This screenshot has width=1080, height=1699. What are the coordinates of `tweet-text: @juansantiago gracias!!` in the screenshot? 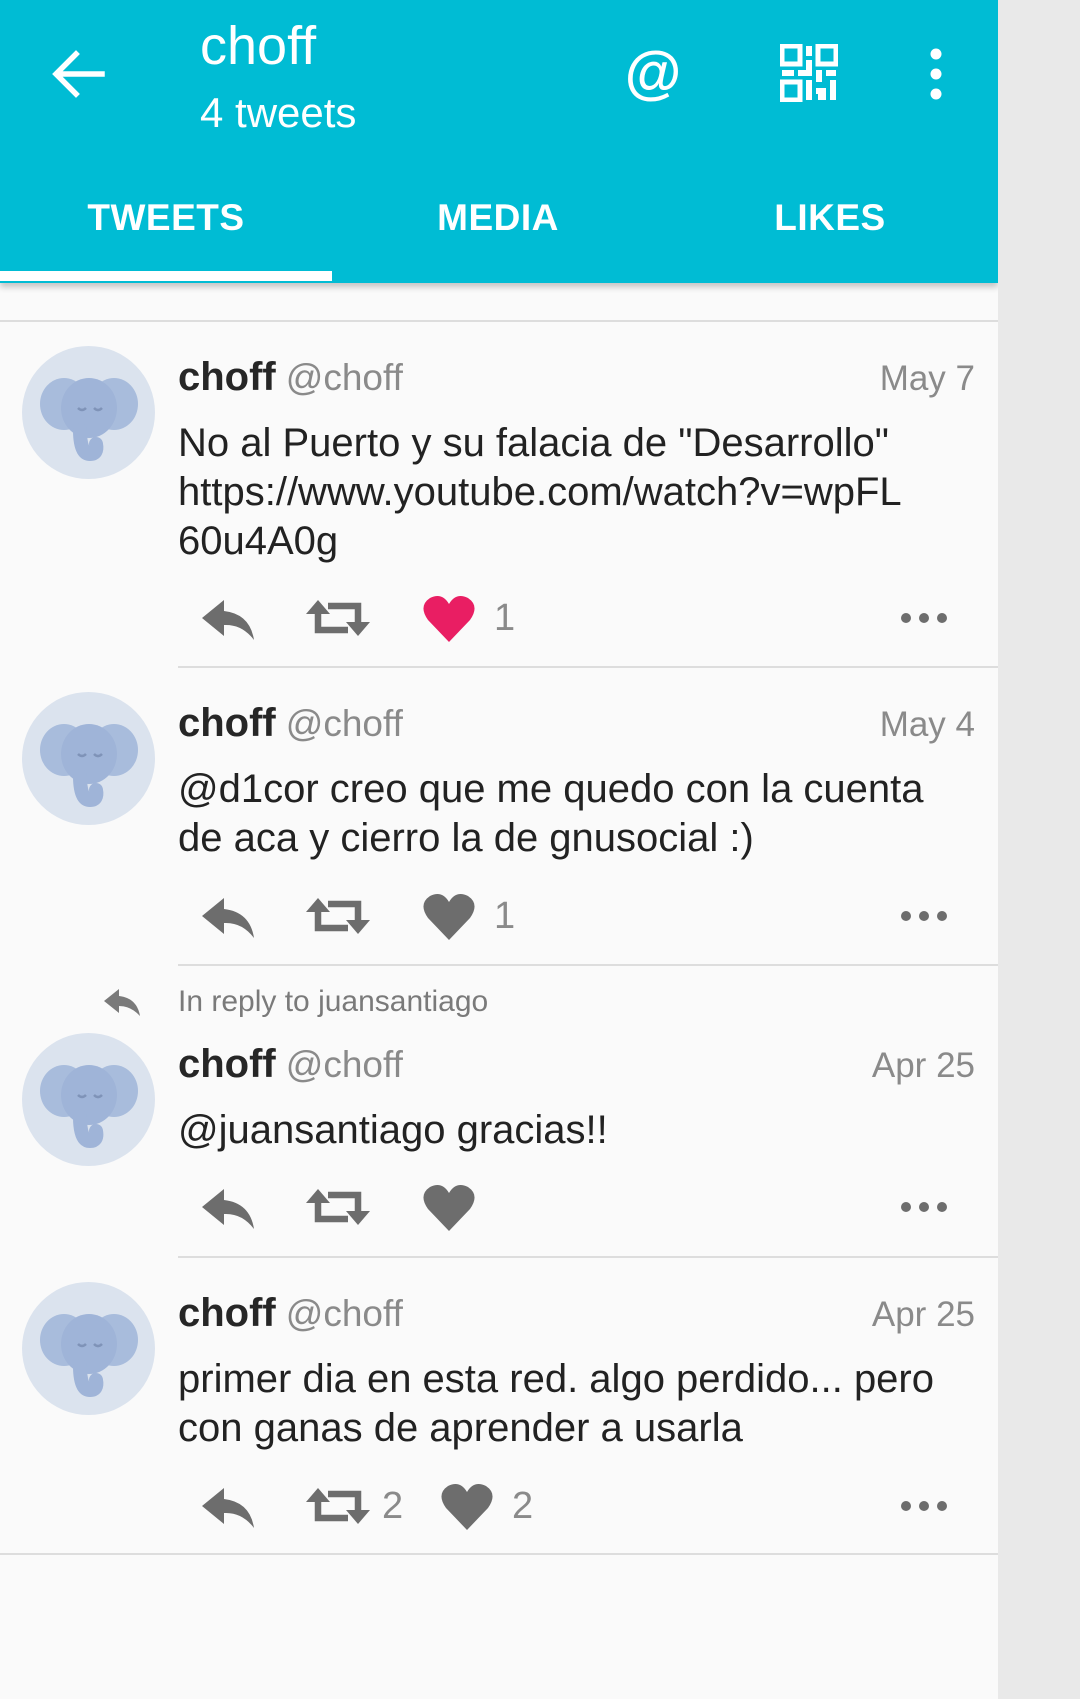 It's located at (393, 1130).